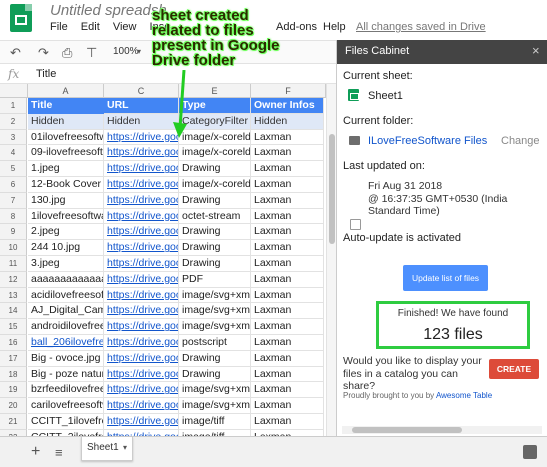  What do you see at coordinates (43, 53) in the screenshot?
I see `redo-icon: ↷` at bounding box center [43, 53].